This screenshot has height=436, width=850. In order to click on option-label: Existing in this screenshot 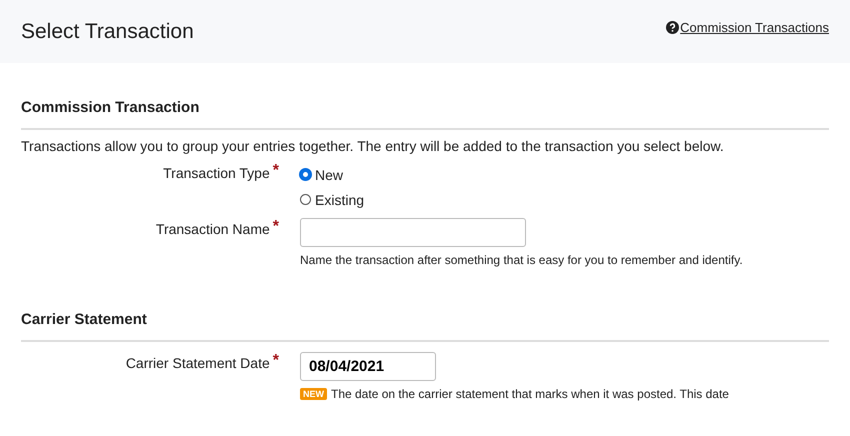, I will do `click(339, 200)`.